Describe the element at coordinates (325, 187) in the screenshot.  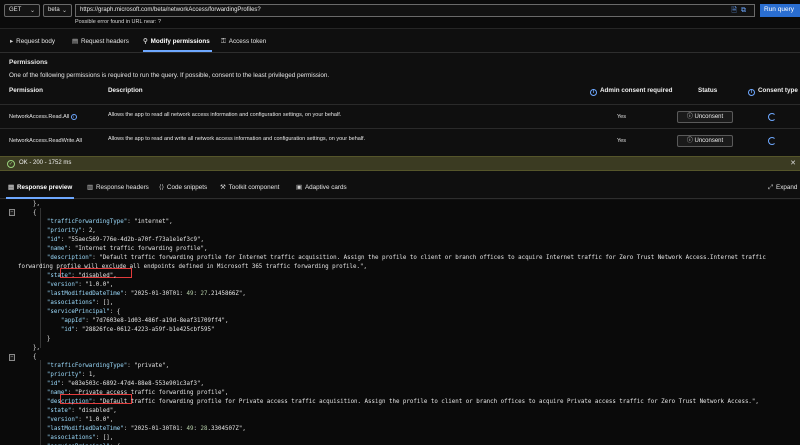
I see `tab-label: Adaptive cards` at that location.